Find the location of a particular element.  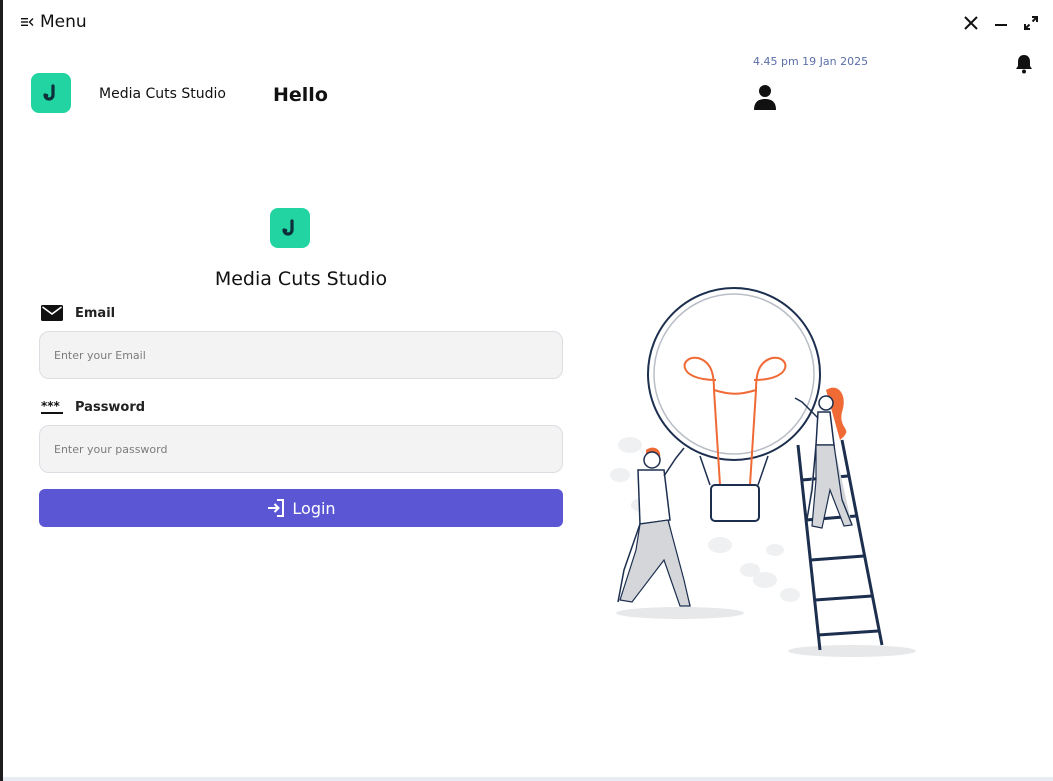

notifications-button is located at coordinates (1024, 66).